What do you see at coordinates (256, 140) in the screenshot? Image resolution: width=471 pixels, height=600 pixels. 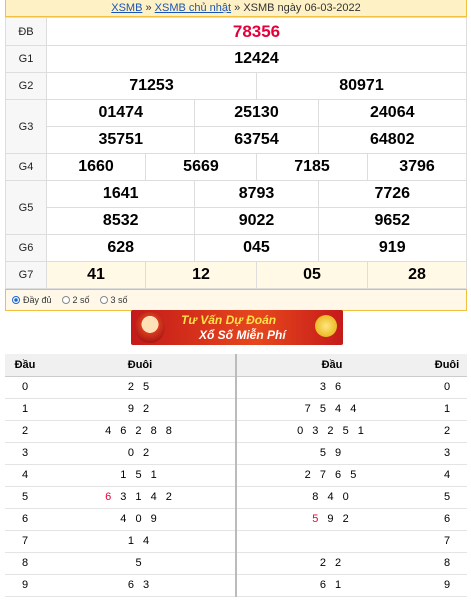 I see `prize-g3-value: 63754` at bounding box center [256, 140].